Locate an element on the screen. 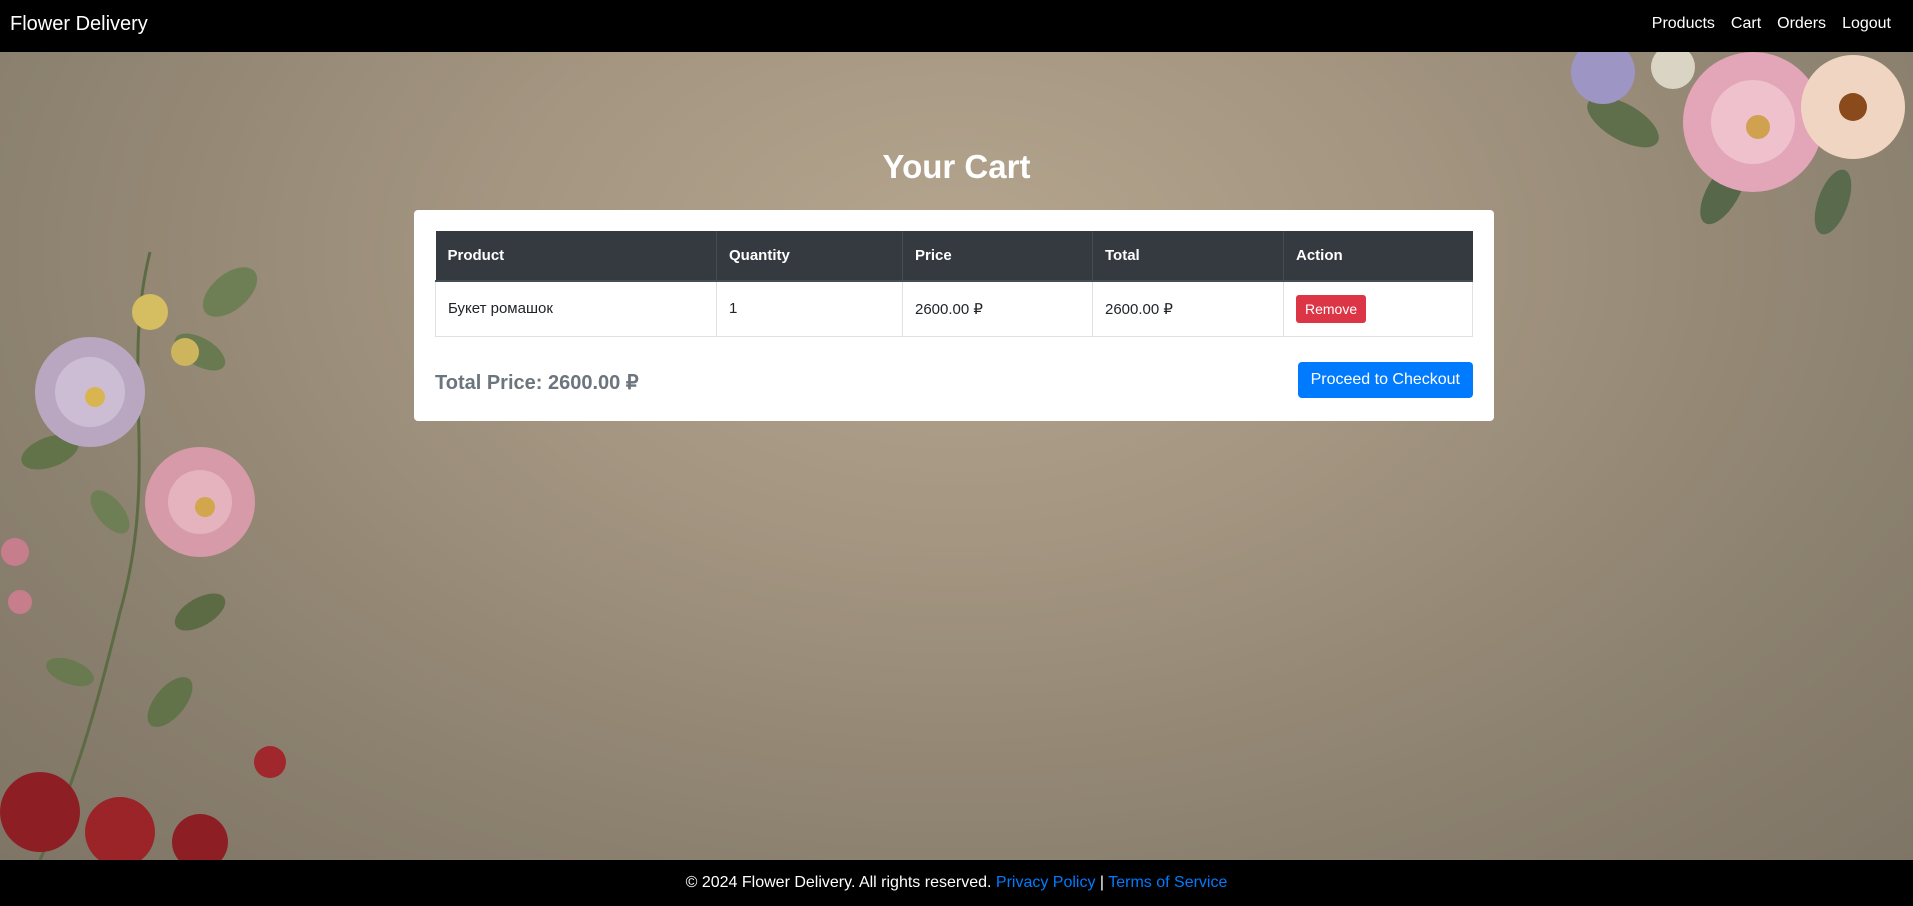 This screenshot has width=1913, height=906. cell-action: Remove is located at coordinates (1378, 308).